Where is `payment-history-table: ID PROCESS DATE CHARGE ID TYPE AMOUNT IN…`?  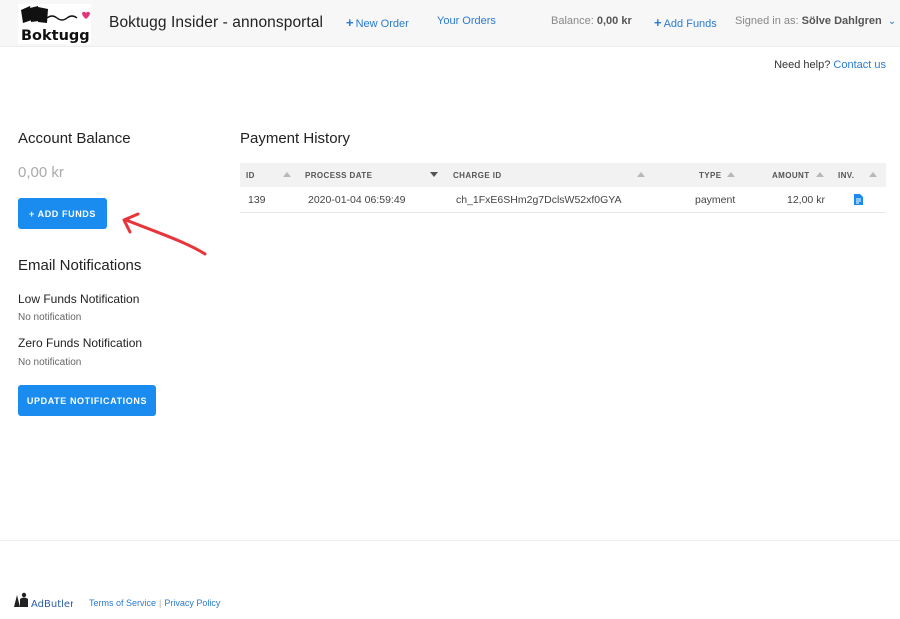 payment-history-table: ID PROCESS DATE CHARGE ID TYPE AMOUNT IN… is located at coordinates (563, 188).